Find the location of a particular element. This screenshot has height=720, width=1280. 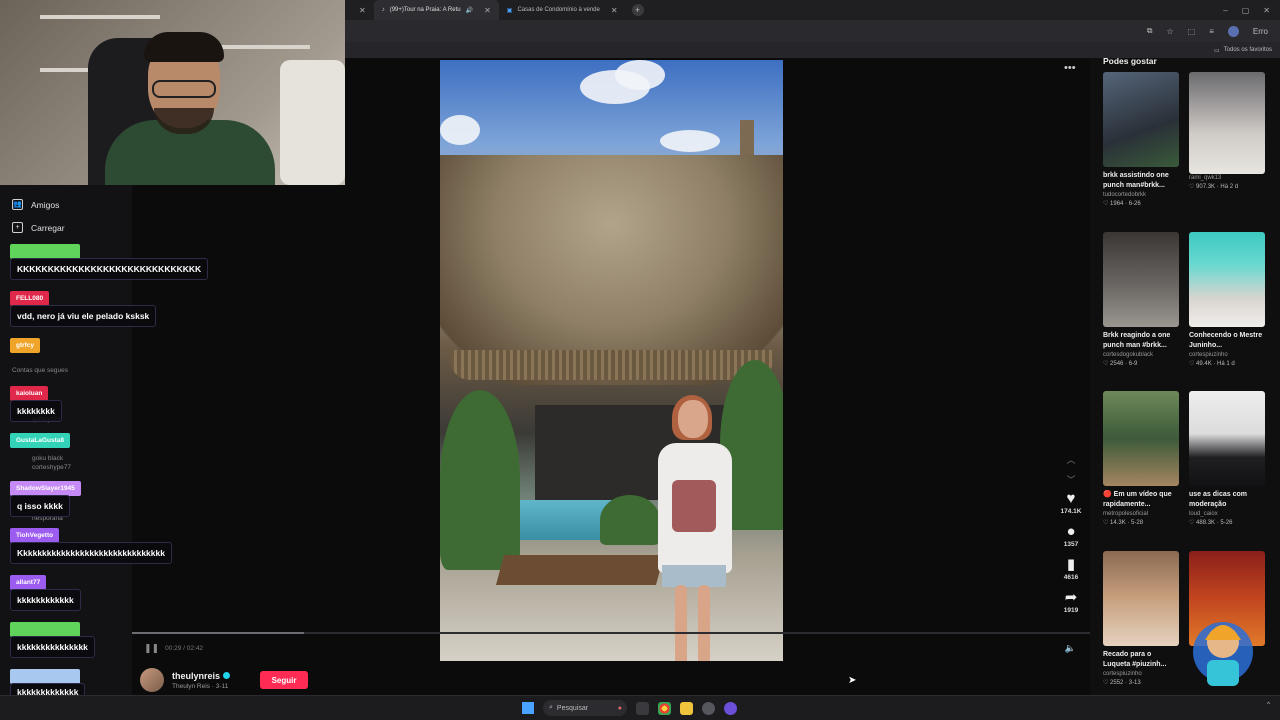

profile-label: Erro is located at coordinates (1260, 31).